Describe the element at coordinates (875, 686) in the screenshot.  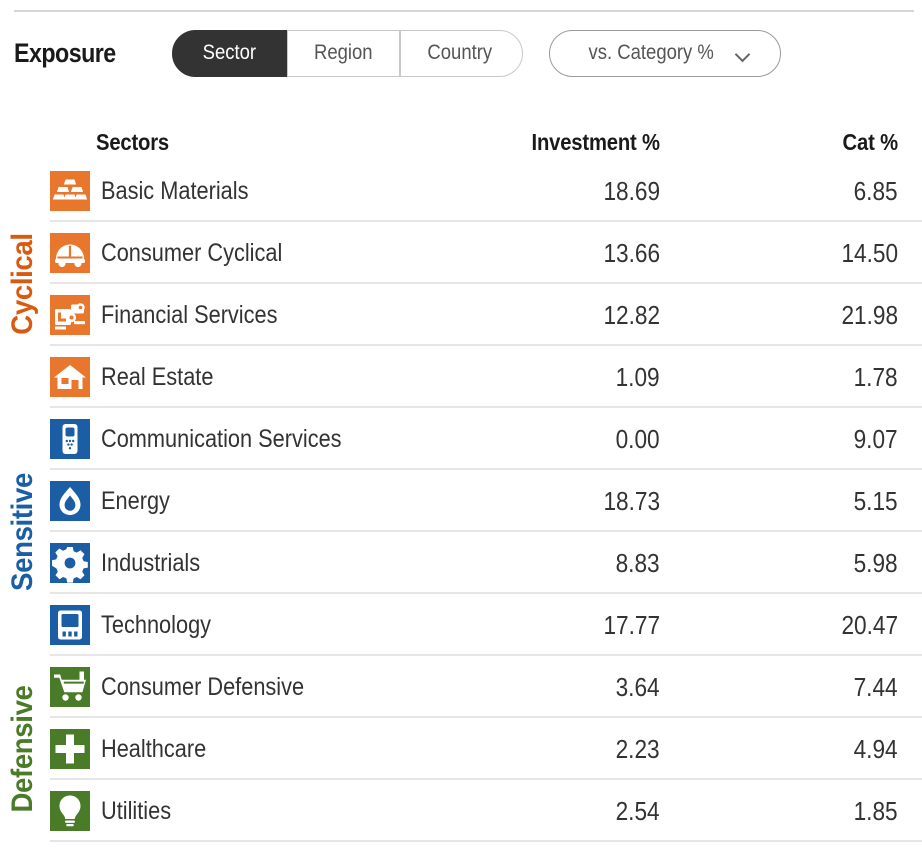
I see `category-value: 7.44` at that location.